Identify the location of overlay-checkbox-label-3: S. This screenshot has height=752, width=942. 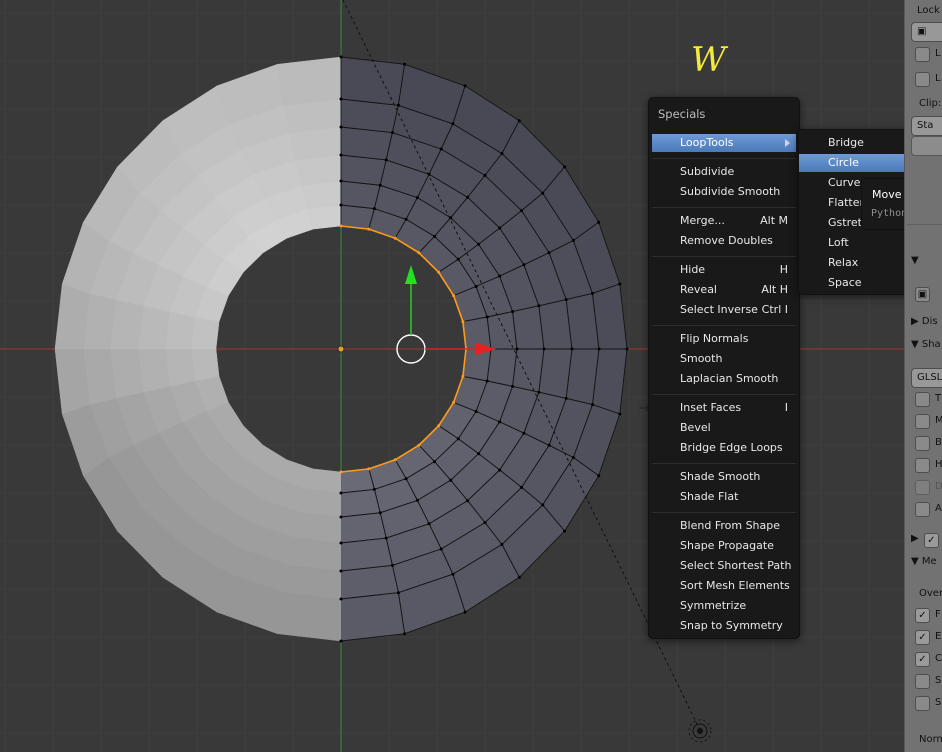
(938, 680).